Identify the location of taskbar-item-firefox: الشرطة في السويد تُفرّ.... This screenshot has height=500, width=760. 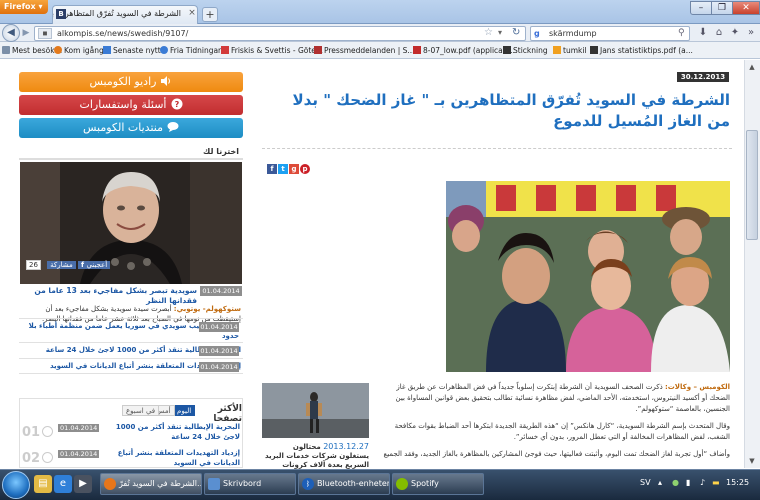
(151, 484).